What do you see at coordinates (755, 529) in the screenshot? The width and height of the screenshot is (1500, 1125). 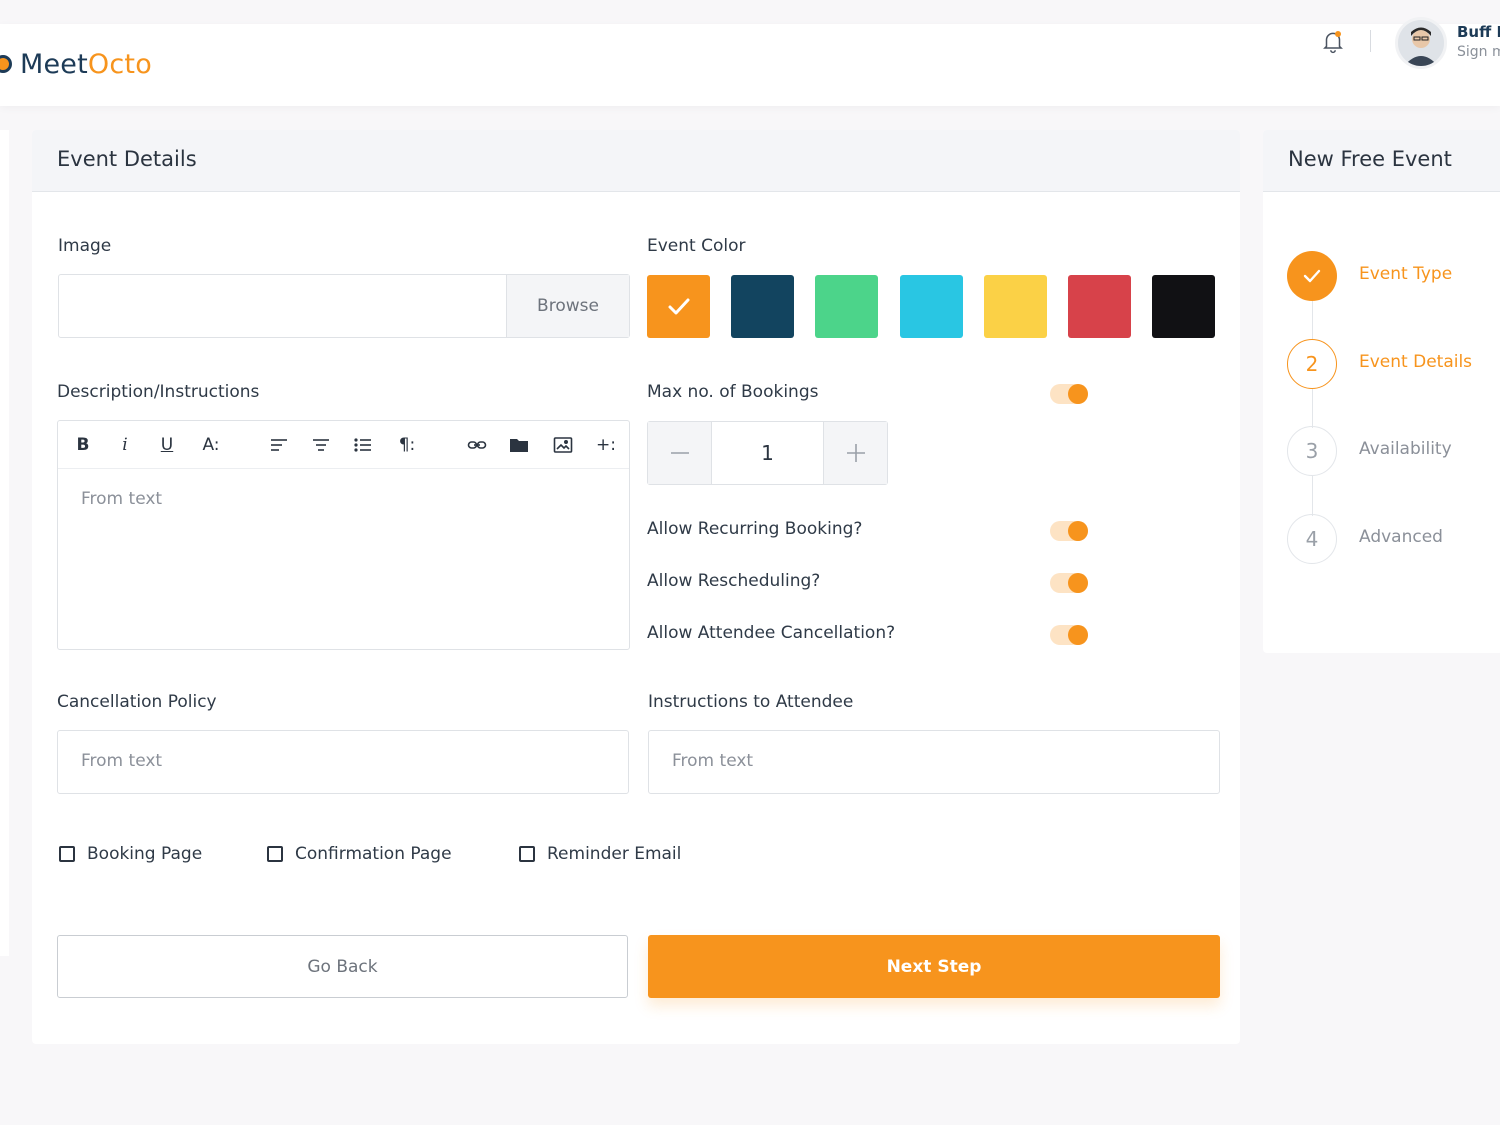 I see `allow-recurring-label: Allow Recurring Booking?` at bounding box center [755, 529].